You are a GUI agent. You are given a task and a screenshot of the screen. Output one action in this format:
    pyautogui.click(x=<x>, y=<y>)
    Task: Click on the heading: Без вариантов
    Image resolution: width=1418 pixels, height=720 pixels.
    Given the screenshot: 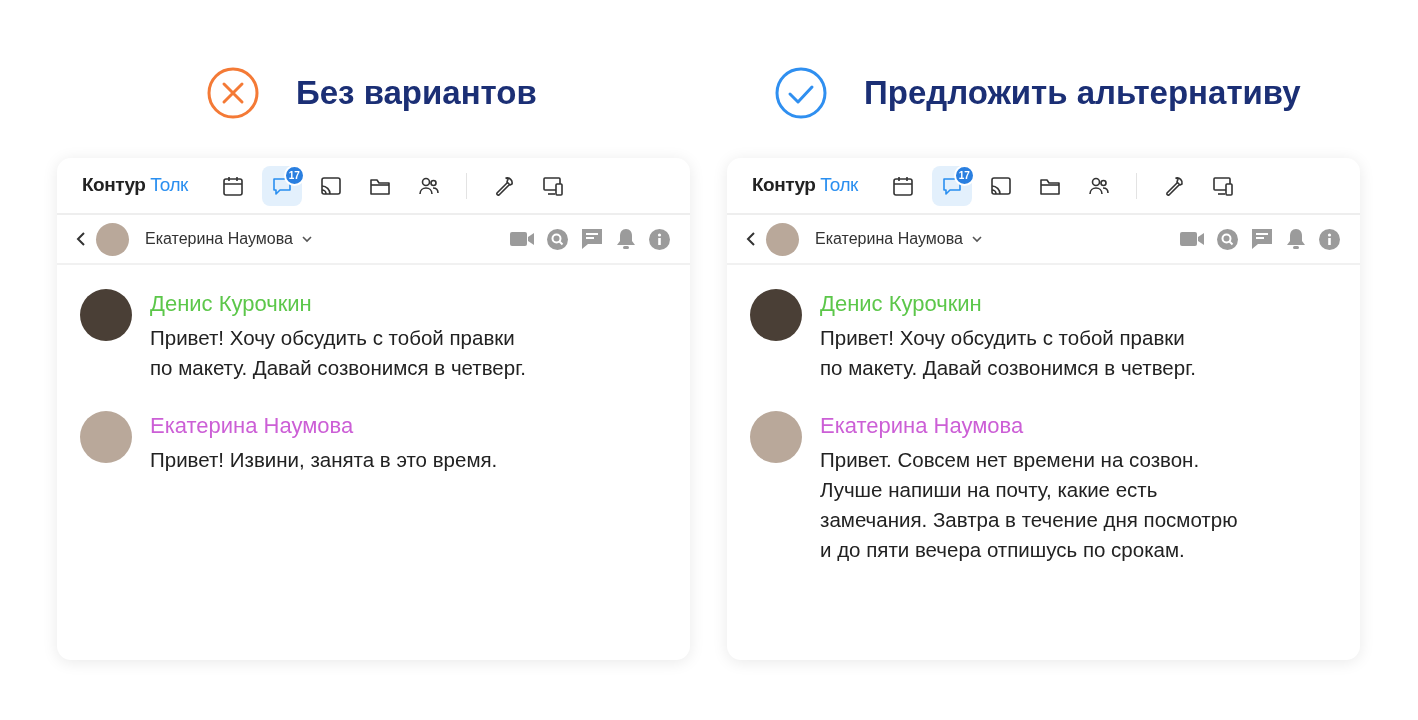 What is the action you would take?
    pyautogui.click(x=416, y=93)
    